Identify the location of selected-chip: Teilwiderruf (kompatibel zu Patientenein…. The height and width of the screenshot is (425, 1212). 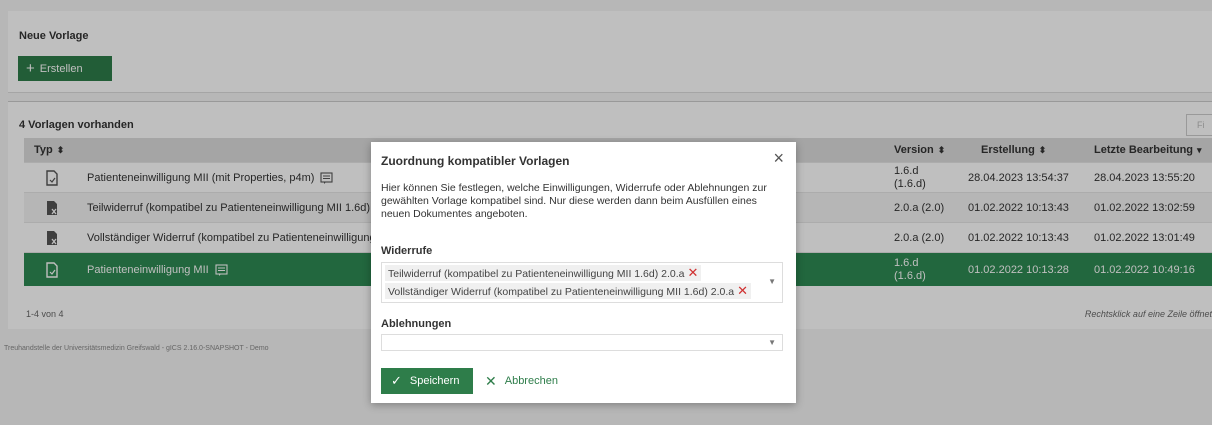
(543, 273).